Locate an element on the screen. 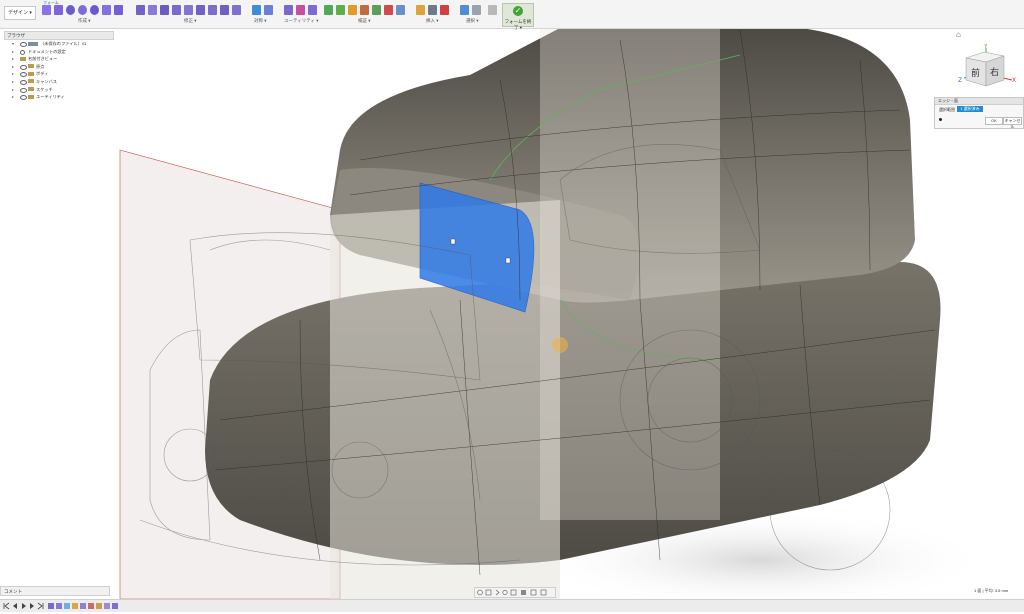 The height and width of the screenshot is (614, 1024). group-symmetry: 対称 ▾ is located at coordinates (260, 21).